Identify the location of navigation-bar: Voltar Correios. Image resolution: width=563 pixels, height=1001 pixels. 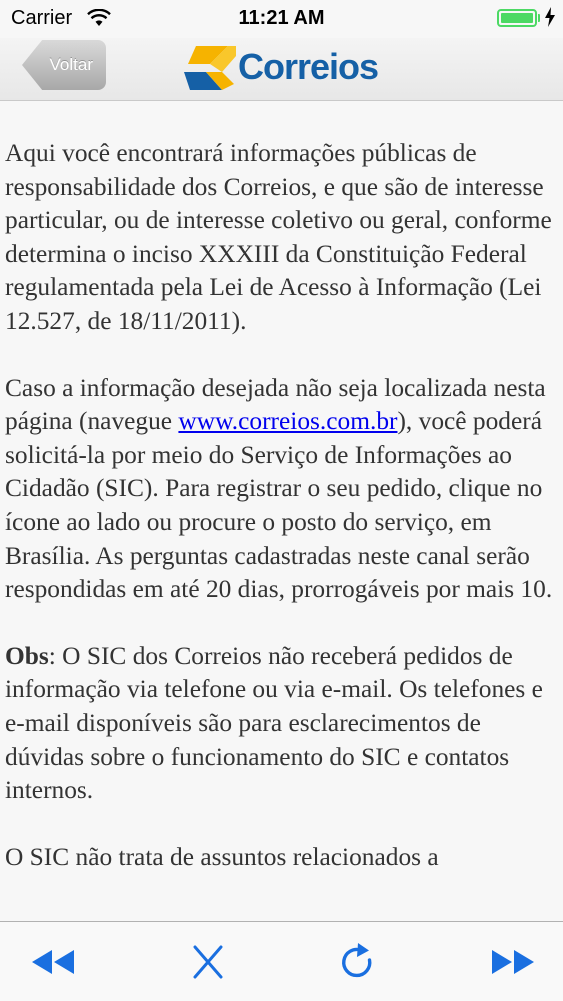
(281, 69).